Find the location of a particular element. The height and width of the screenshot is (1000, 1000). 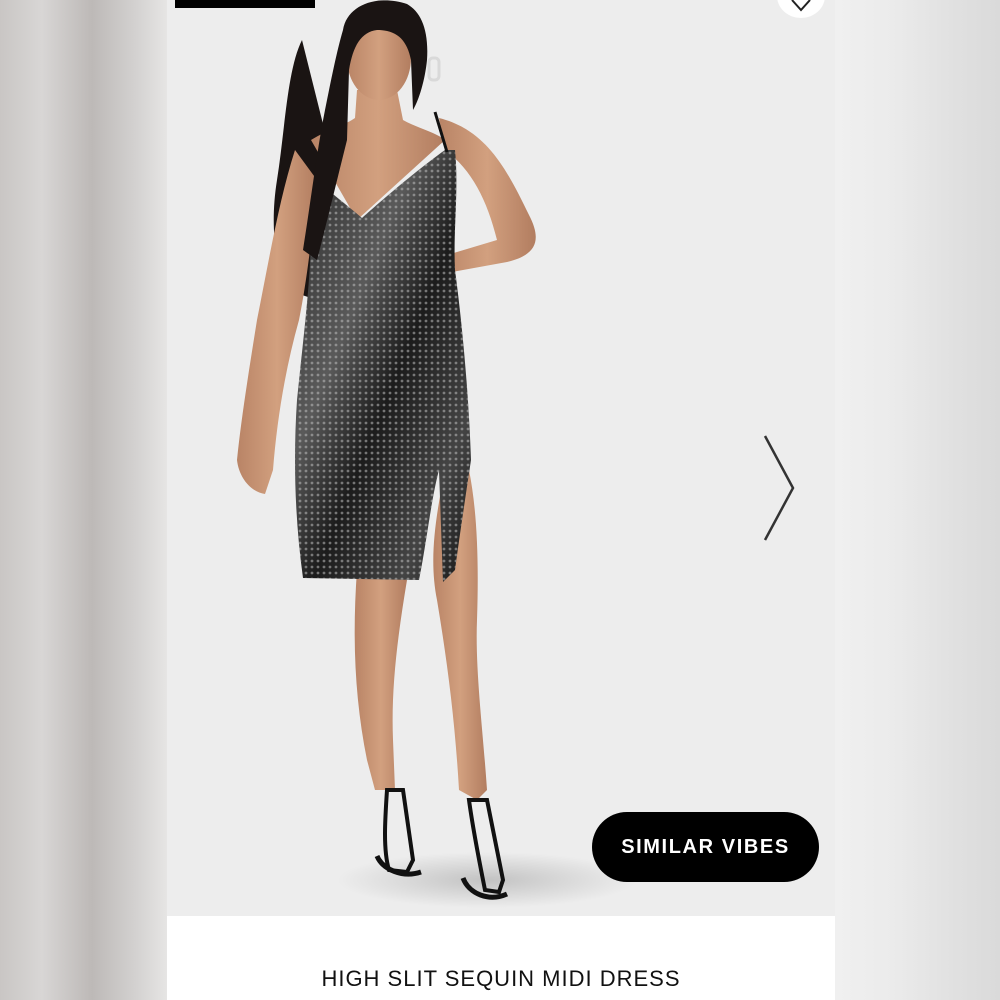

wishlist-button is located at coordinates (801, 9).